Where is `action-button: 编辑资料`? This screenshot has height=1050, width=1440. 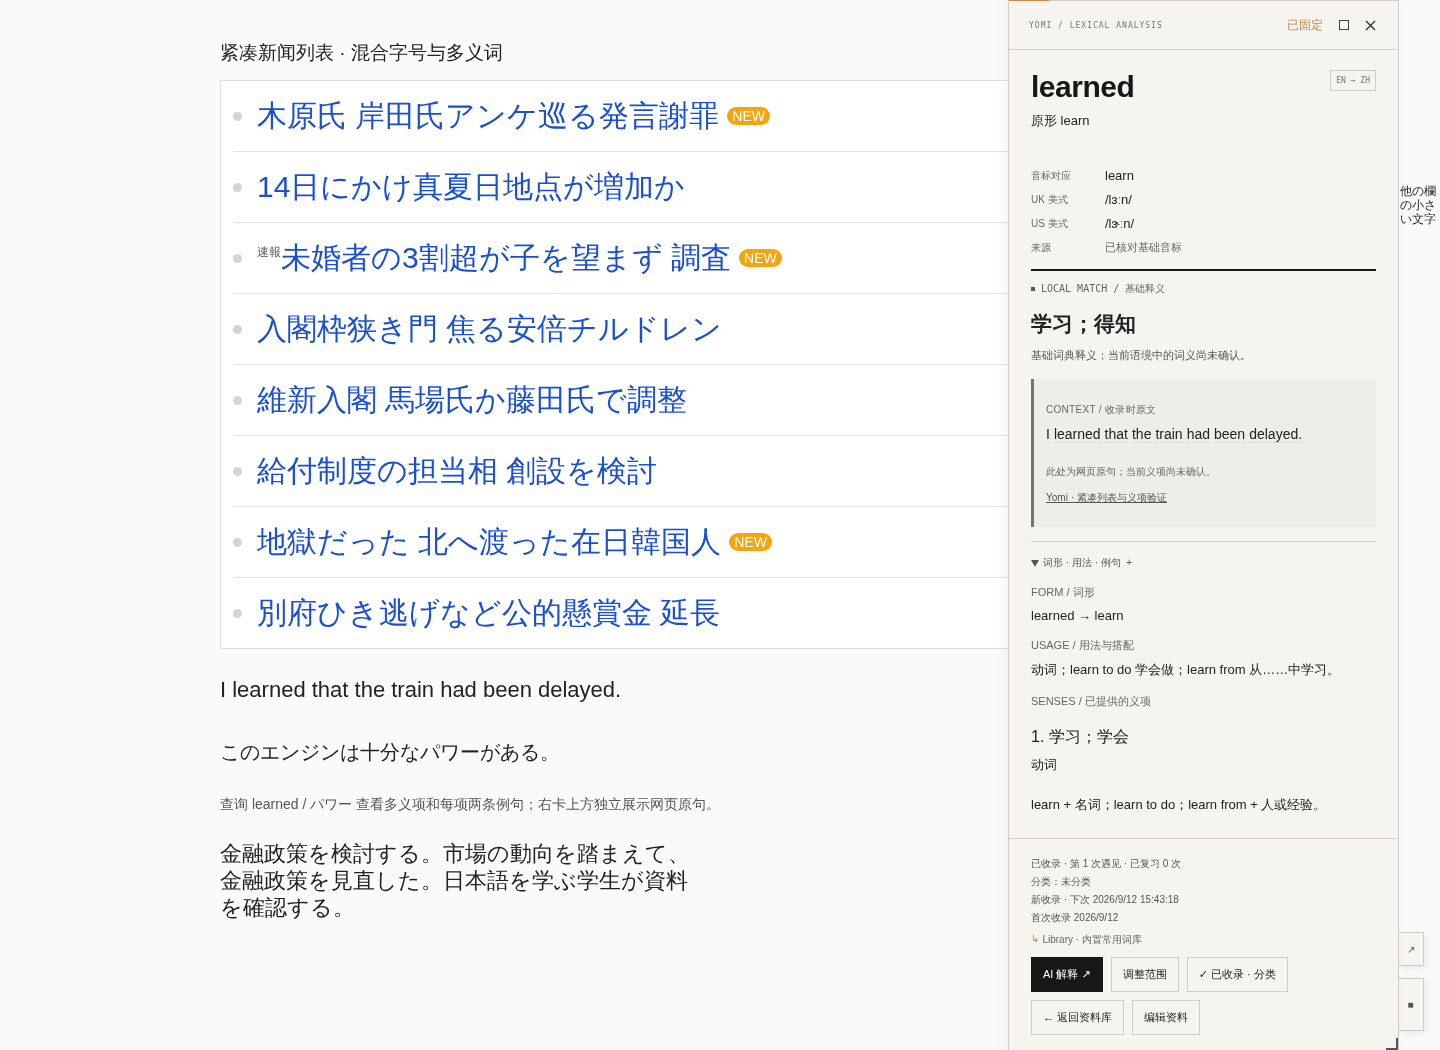
action-button: 编辑资料 is located at coordinates (1166, 1017).